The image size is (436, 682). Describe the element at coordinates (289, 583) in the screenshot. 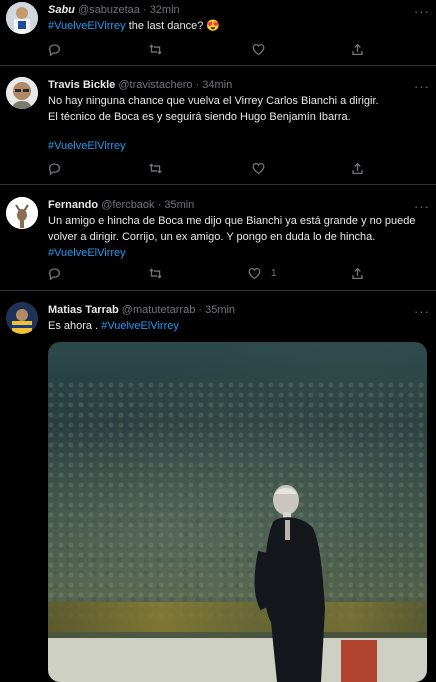

I see `man-in-suit-figure` at that location.